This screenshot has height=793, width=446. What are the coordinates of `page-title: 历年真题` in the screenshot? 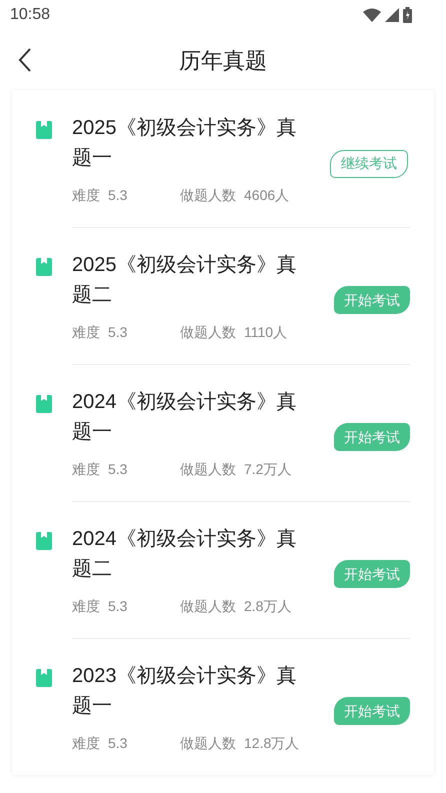 It's located at (223, 60).